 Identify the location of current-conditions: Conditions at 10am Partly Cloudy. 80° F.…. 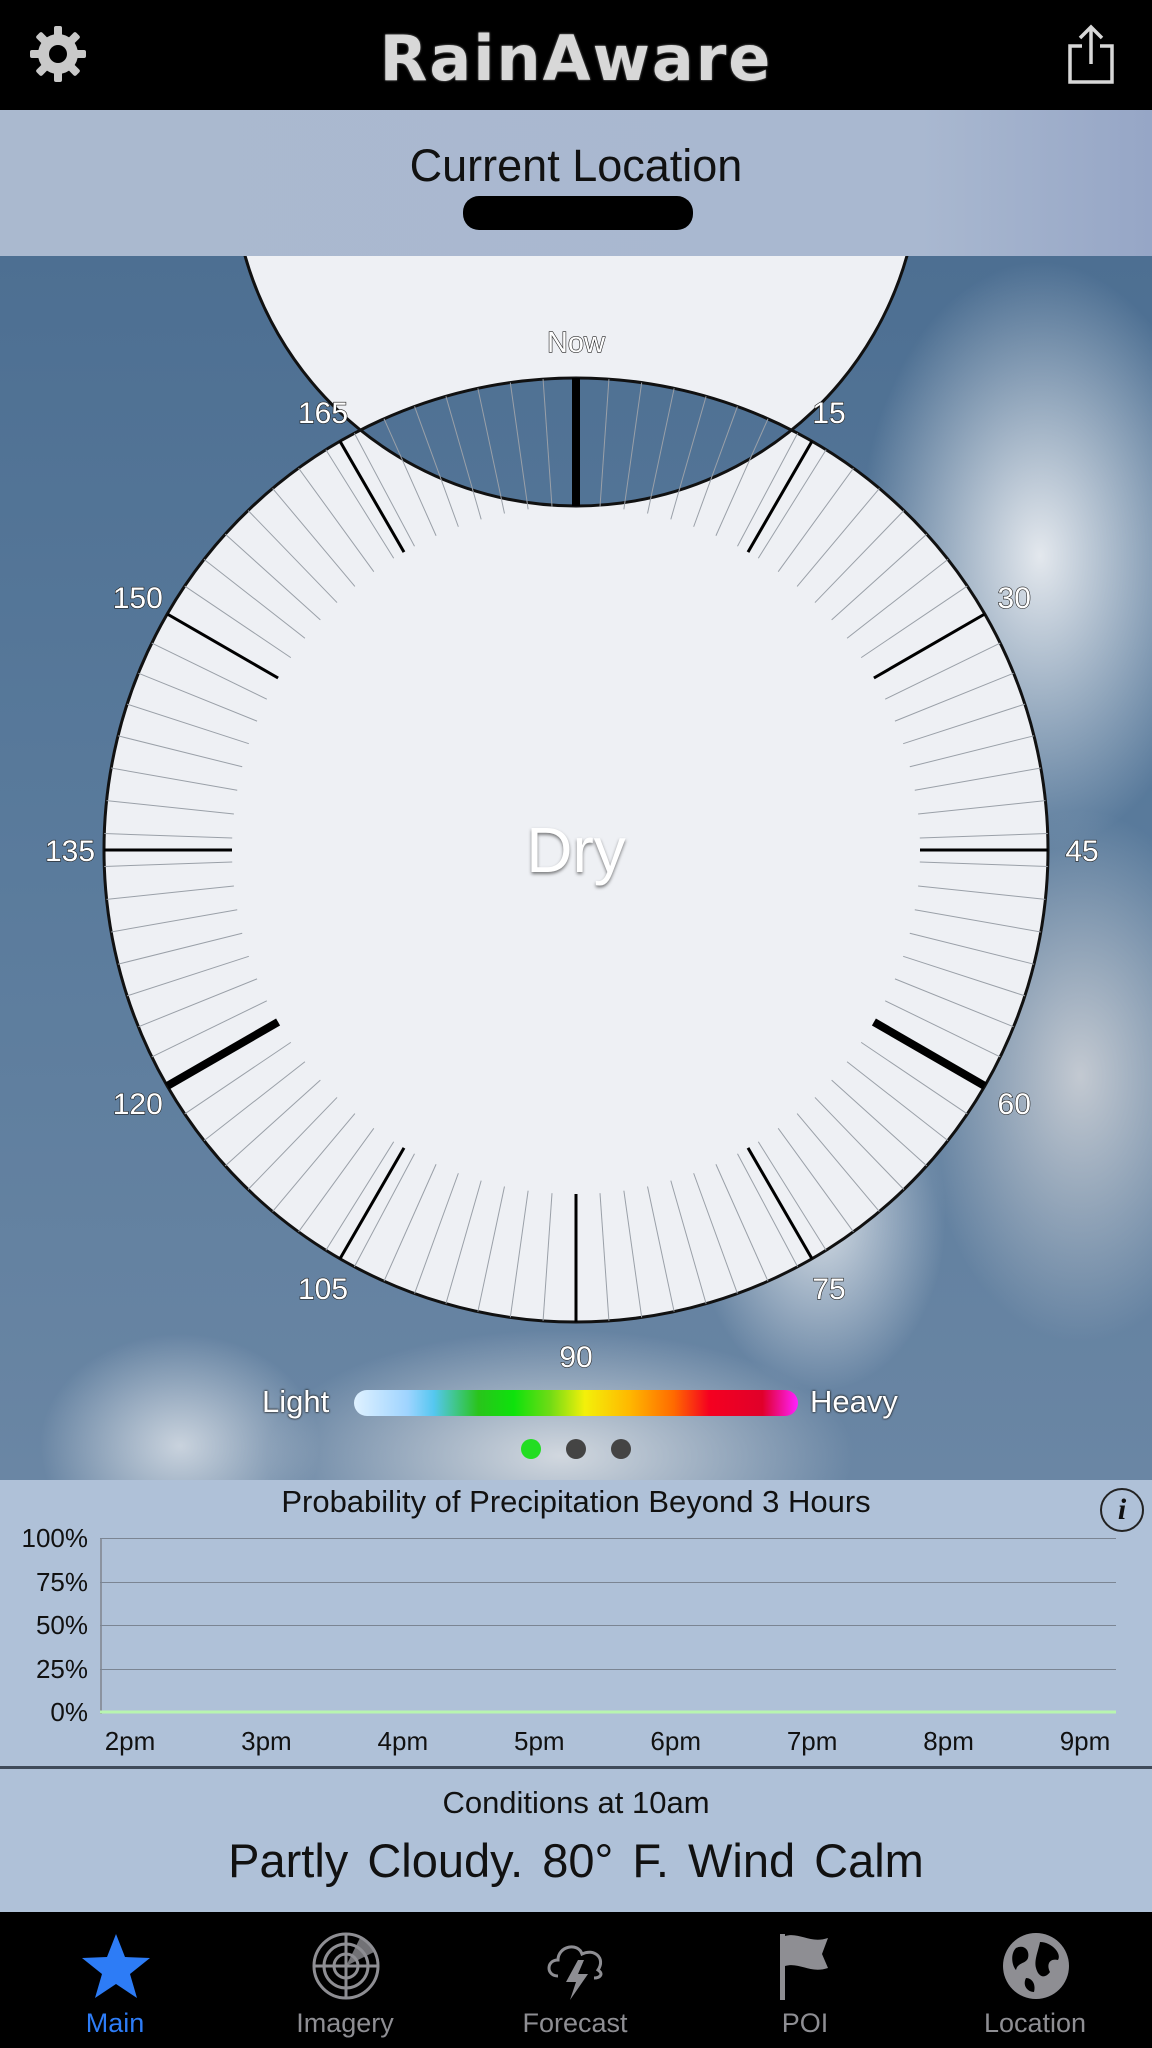
(576, 1840).